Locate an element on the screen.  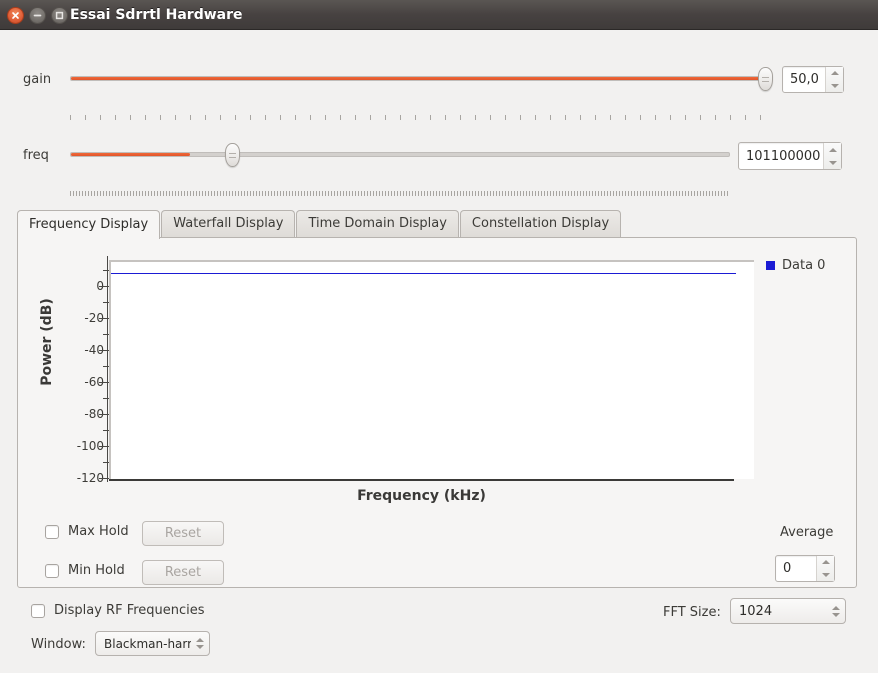
average-label: Average is located at coordinates (807, 532).